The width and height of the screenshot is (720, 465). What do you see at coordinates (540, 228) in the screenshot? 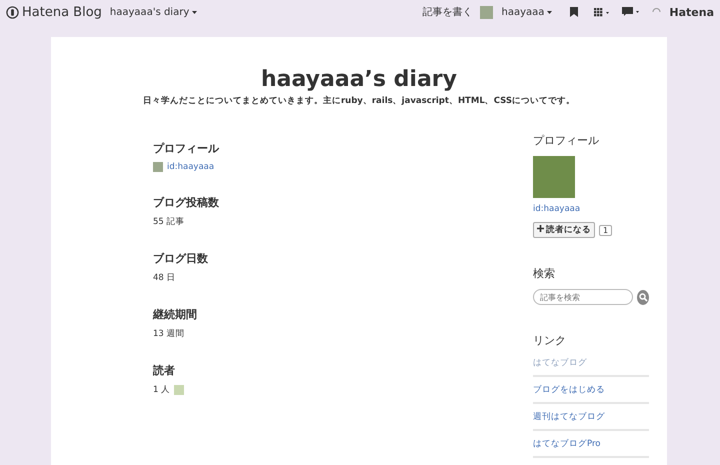
I see `plus-icon` at bounding box center [540, 228].